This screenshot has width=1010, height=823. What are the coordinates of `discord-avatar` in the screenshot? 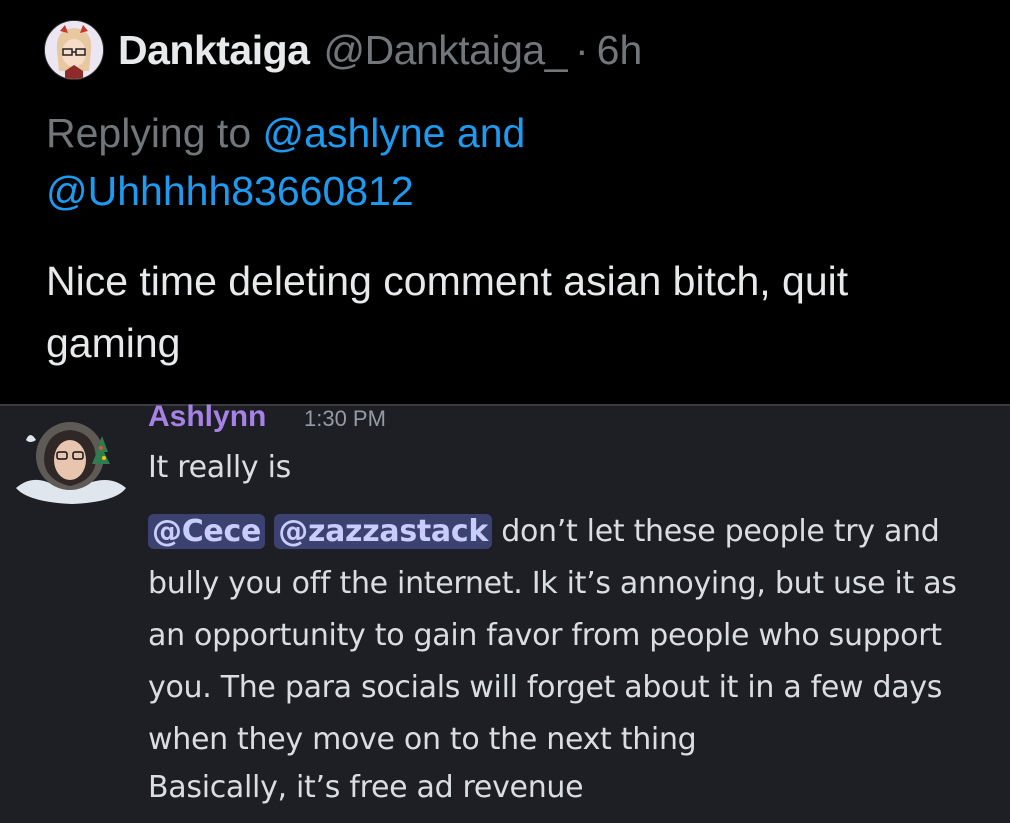 It's located at (71, 458).